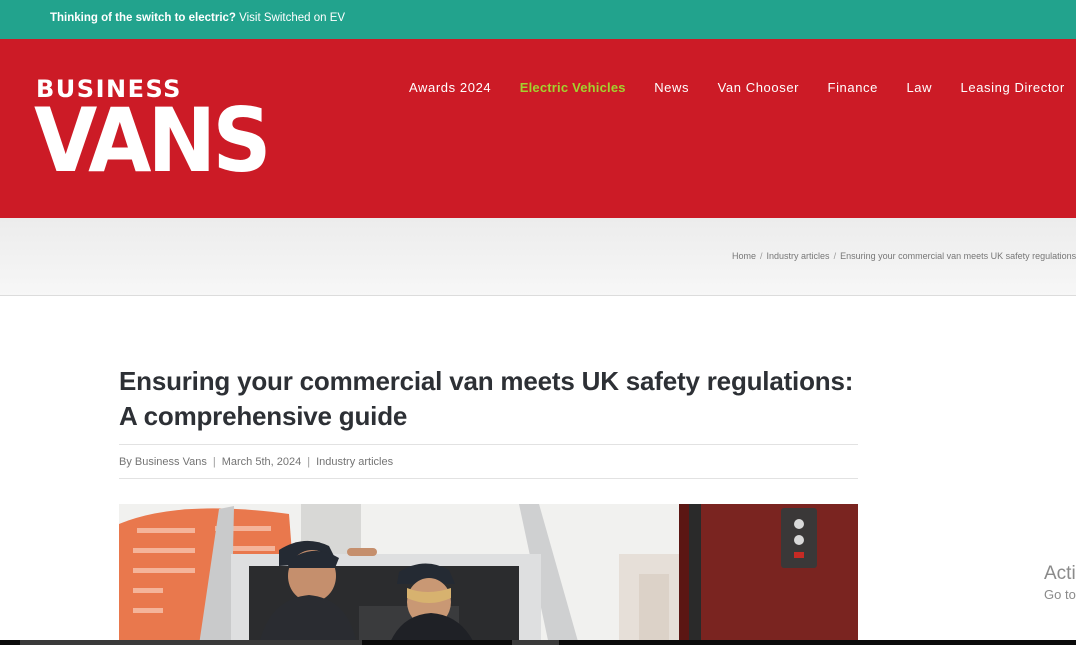 Image resolution: width=1076 pixels, height=645 pixels. What do you see at coordinates (759, 87) in the screenshot?
I see `nav-item-van-chooser: Van Chooser` at bounding box center [759, 87].